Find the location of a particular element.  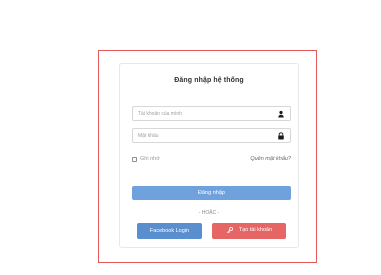

password-field is located at coordinates (211, 135).